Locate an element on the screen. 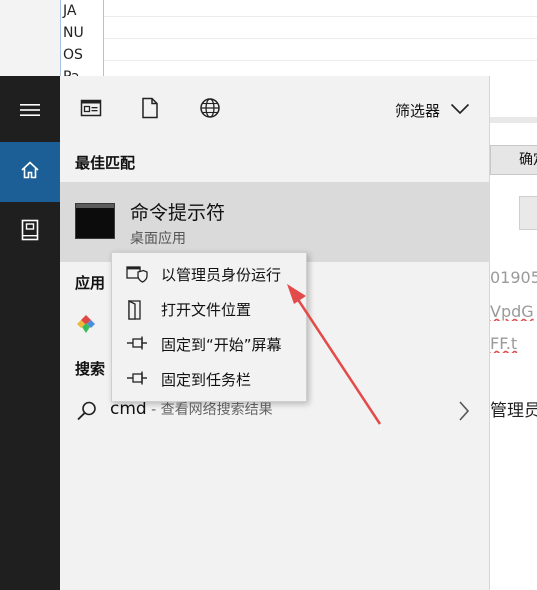 The image size is (537, 590). background-field is located at coordinates (528, 213).